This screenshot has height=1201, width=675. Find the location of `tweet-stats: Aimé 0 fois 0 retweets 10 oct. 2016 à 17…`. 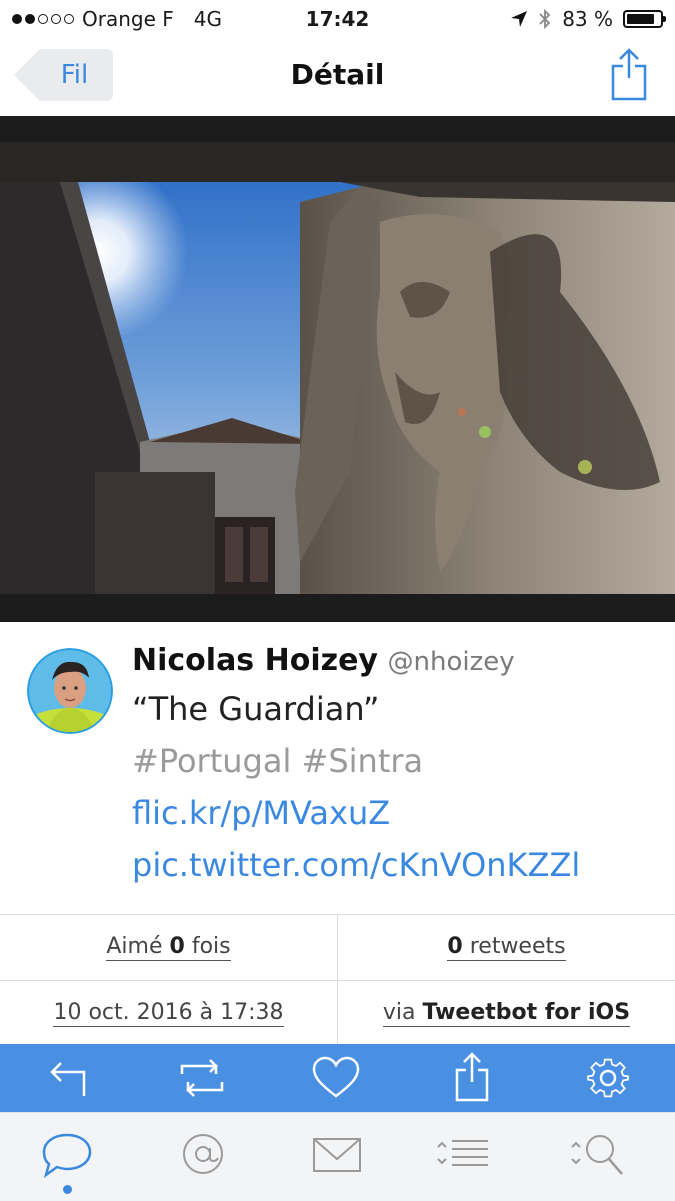

tweet-stats: Aimé 0 fois 0 retweets 10 oct. 2016 à 17… is located at coordinates (337, 979).